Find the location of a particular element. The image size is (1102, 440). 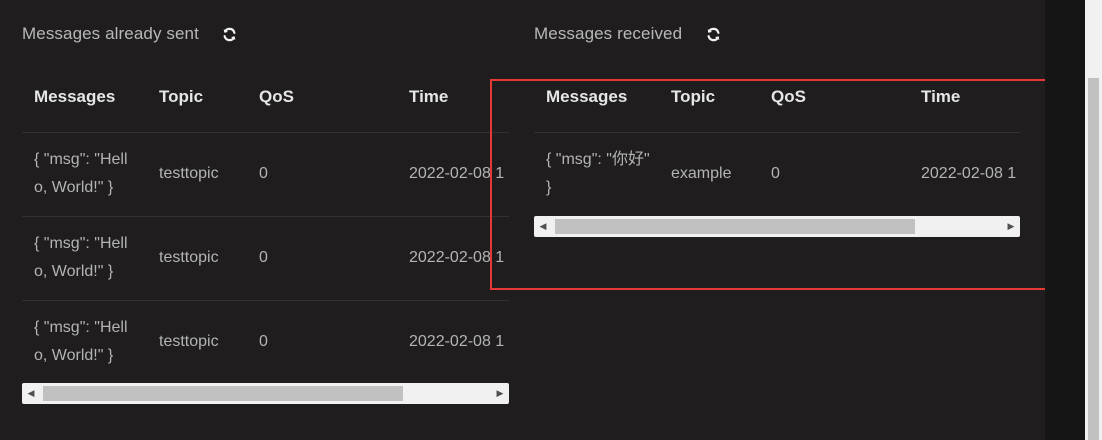

table-row: { "msg": "你好" } example 0 2022-02-08 1 is located at coordinates (777, 173).